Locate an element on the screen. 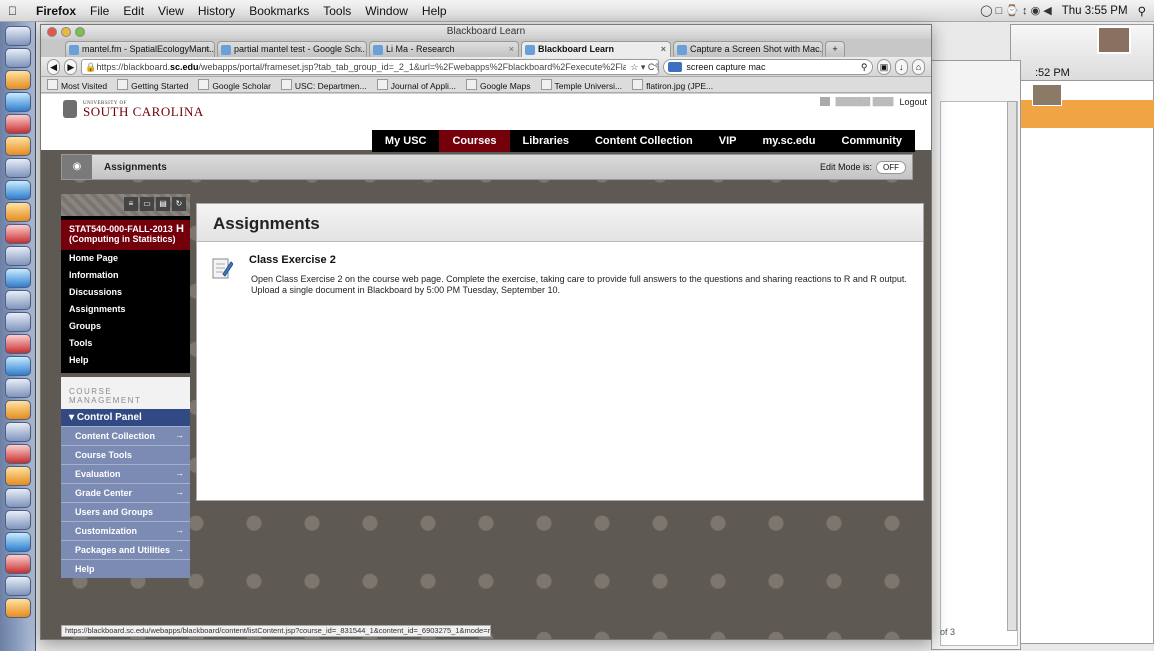 The height and width of the screenshot is (651, 1154). tab-blackboard-learn: Blackboard Learn × is located at coordinates (596, 49).